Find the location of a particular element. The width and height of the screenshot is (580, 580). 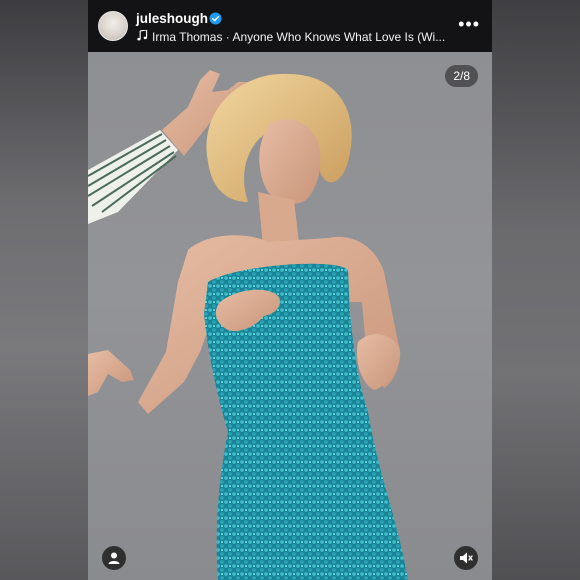

username: juleshough is located at coordinates (172, 18).